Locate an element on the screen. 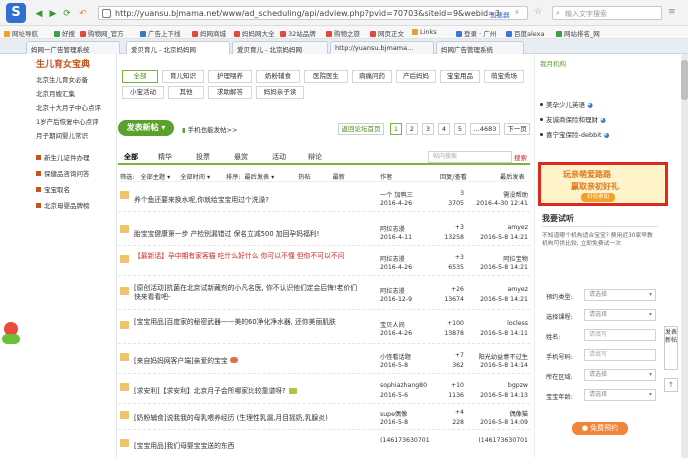 This screenshot has height=458, width=688. fav-item: 妈网商城 is located at coordinates (209, 33).